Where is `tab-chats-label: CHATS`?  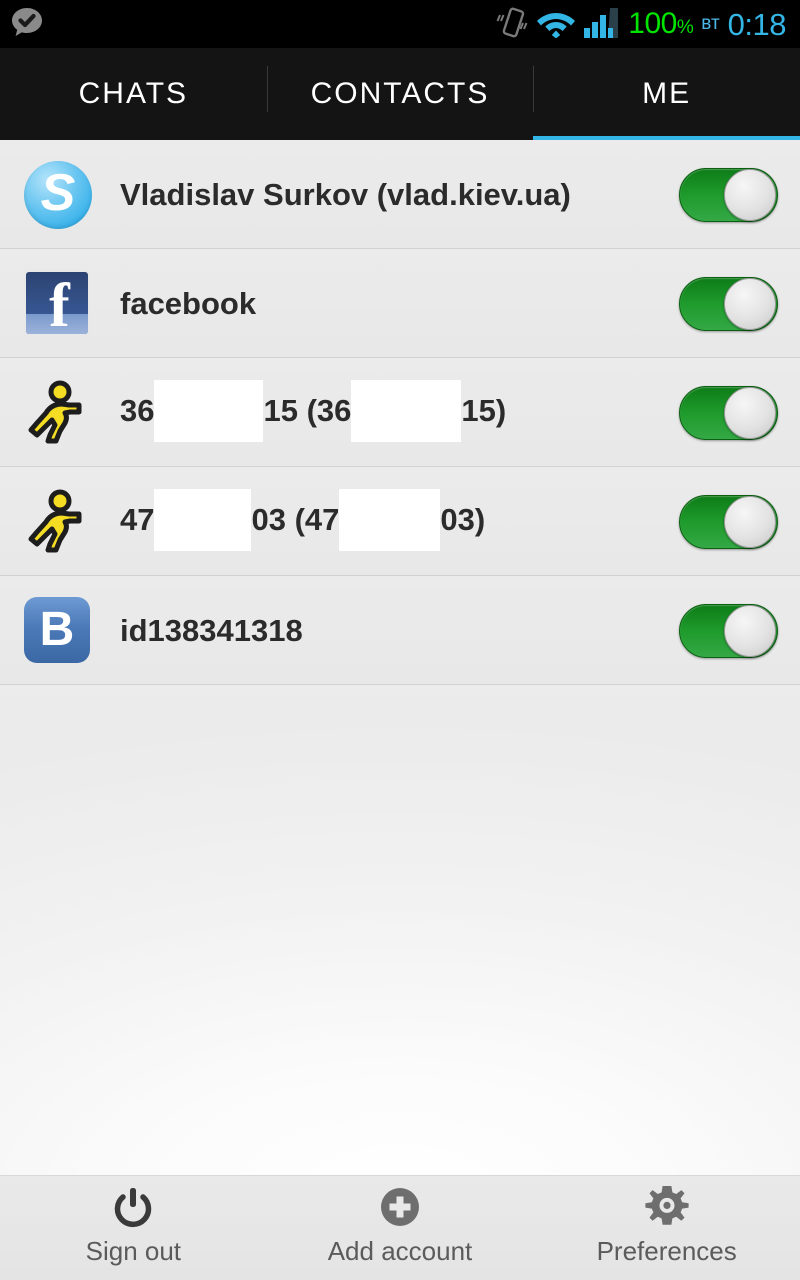
tab-chats-label: CHATS is located at coordinates (133, 93).